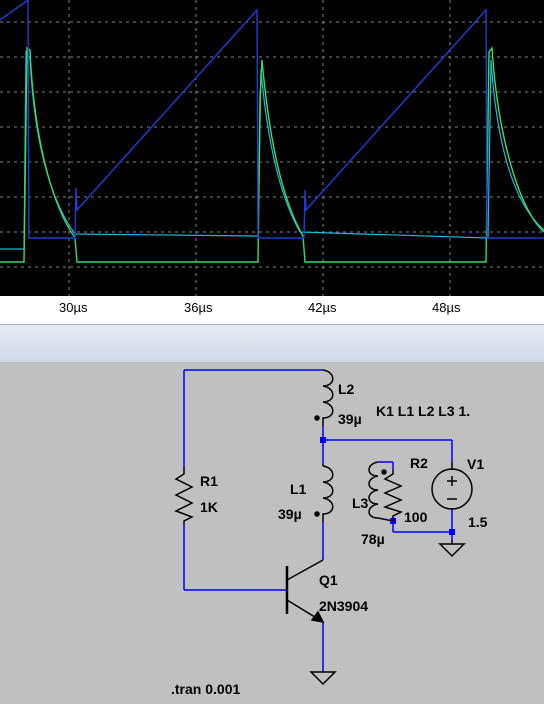 This screenshot has height=704, width=544. Describe the element at coordinates (416, 517) in the screenshot. I see `r2-value: 100` at that location.